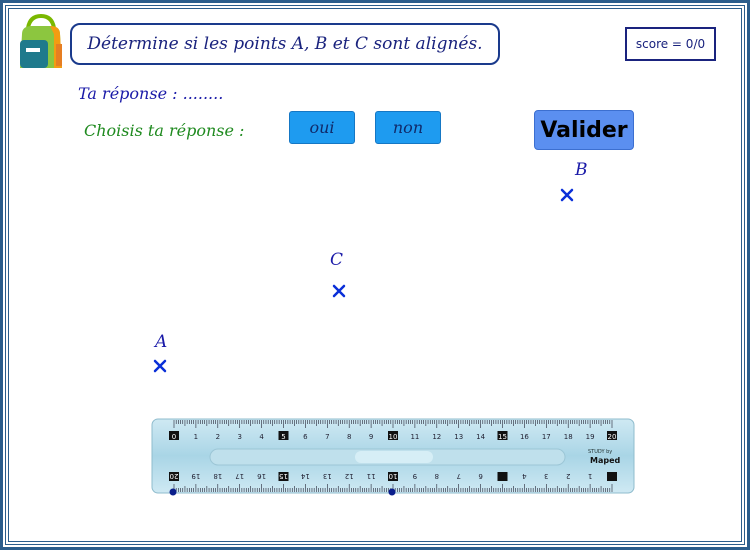 This screenshot has width=750, height=550. What do you see at coordinates (128, 93) in the screenshot?
I see `answer-label: Ta réponse :` at bounding box center [128, 93].